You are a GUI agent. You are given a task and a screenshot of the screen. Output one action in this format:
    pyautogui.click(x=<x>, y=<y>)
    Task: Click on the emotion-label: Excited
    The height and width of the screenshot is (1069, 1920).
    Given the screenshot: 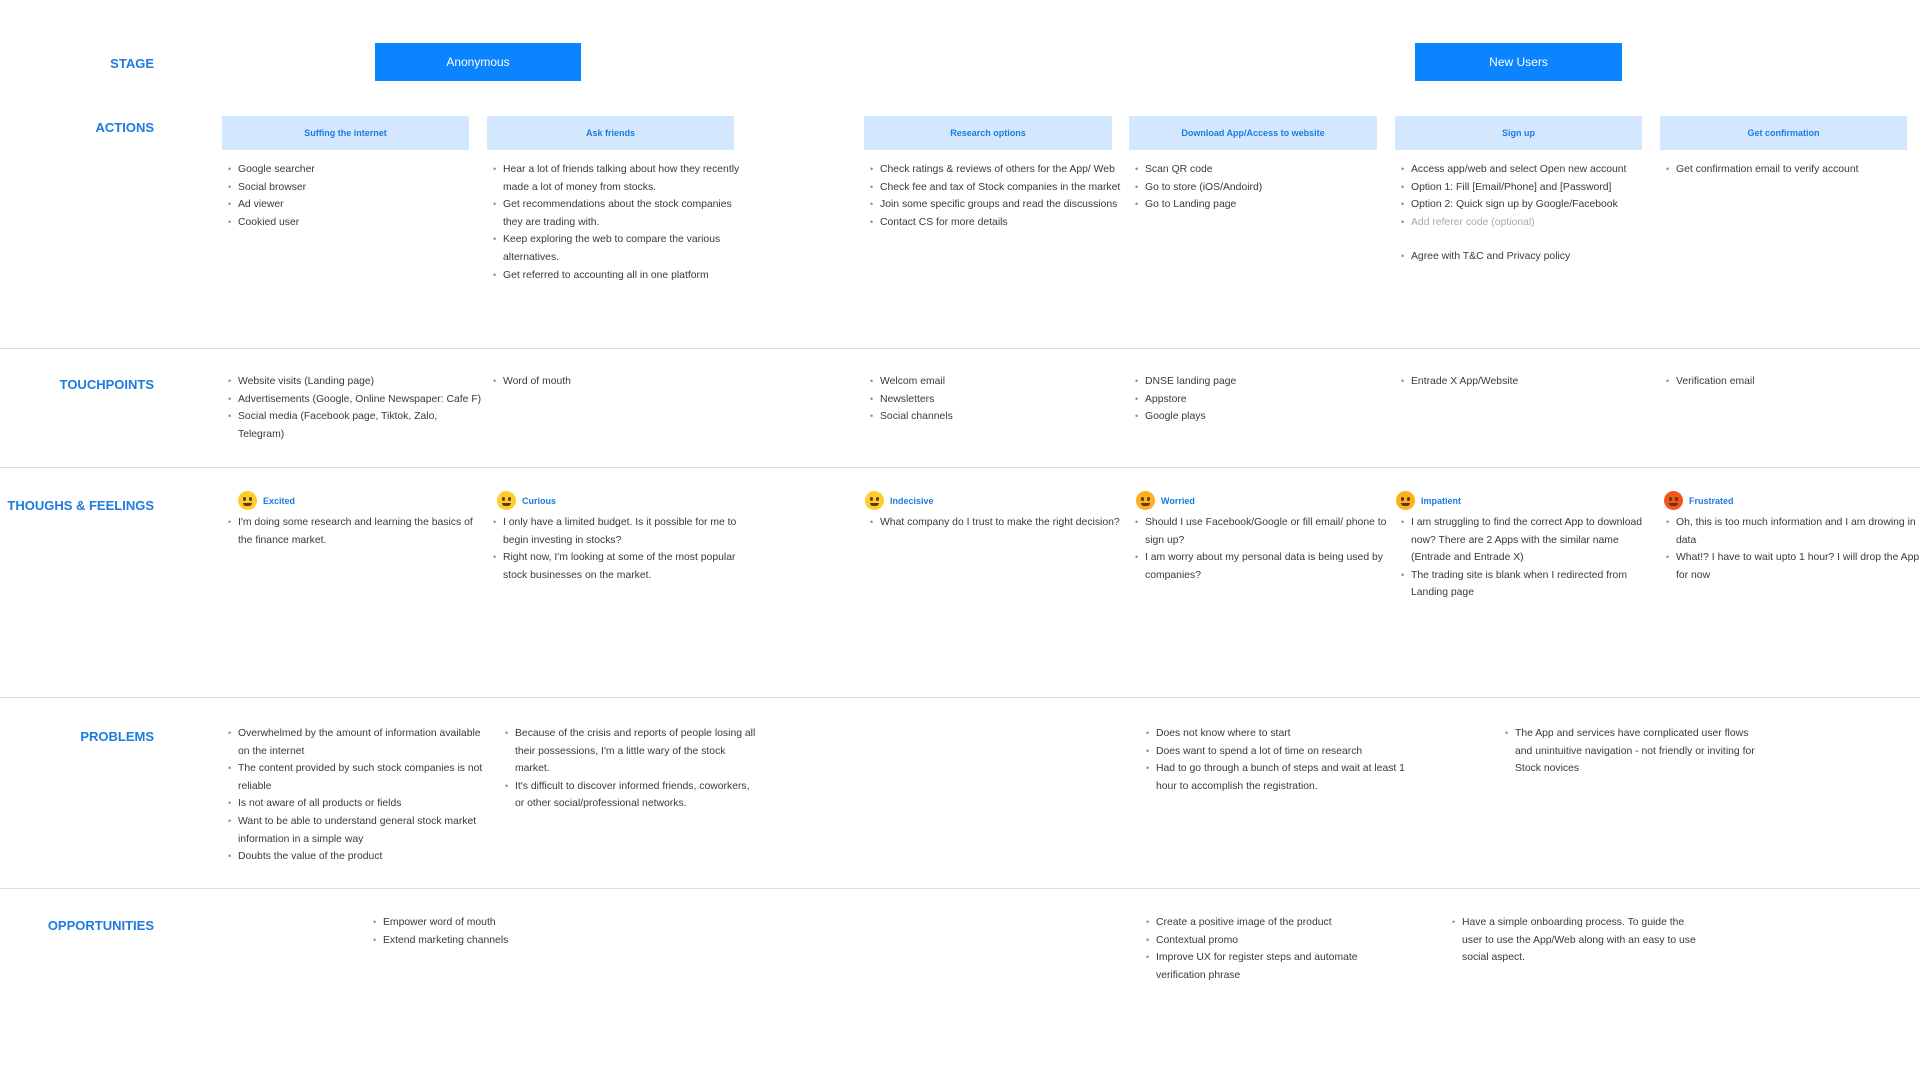 What is the action you would take?
    pyautogui.click(x=279, y=500)
    